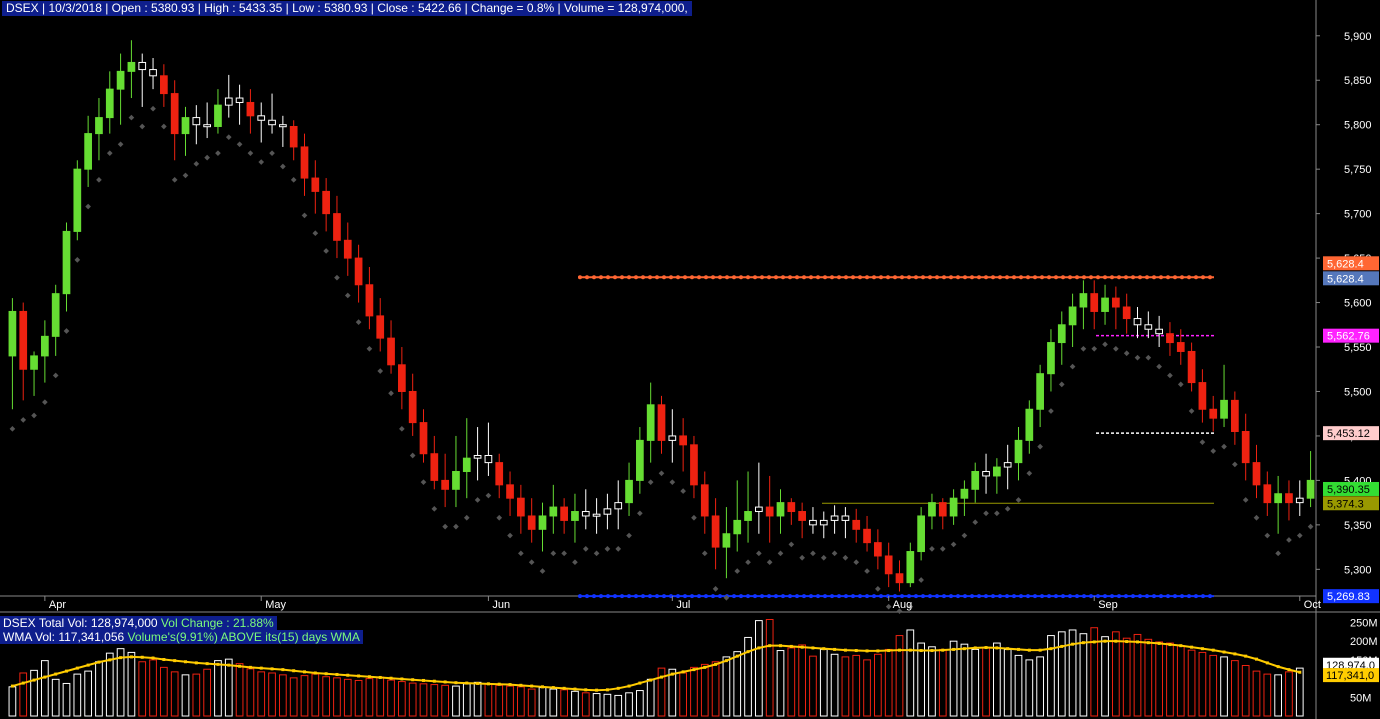  What do you see at coordinates (1364, 642) in the screenshot?
I see `volume-tick-label: 200M` at bounding box center [1364, 642].